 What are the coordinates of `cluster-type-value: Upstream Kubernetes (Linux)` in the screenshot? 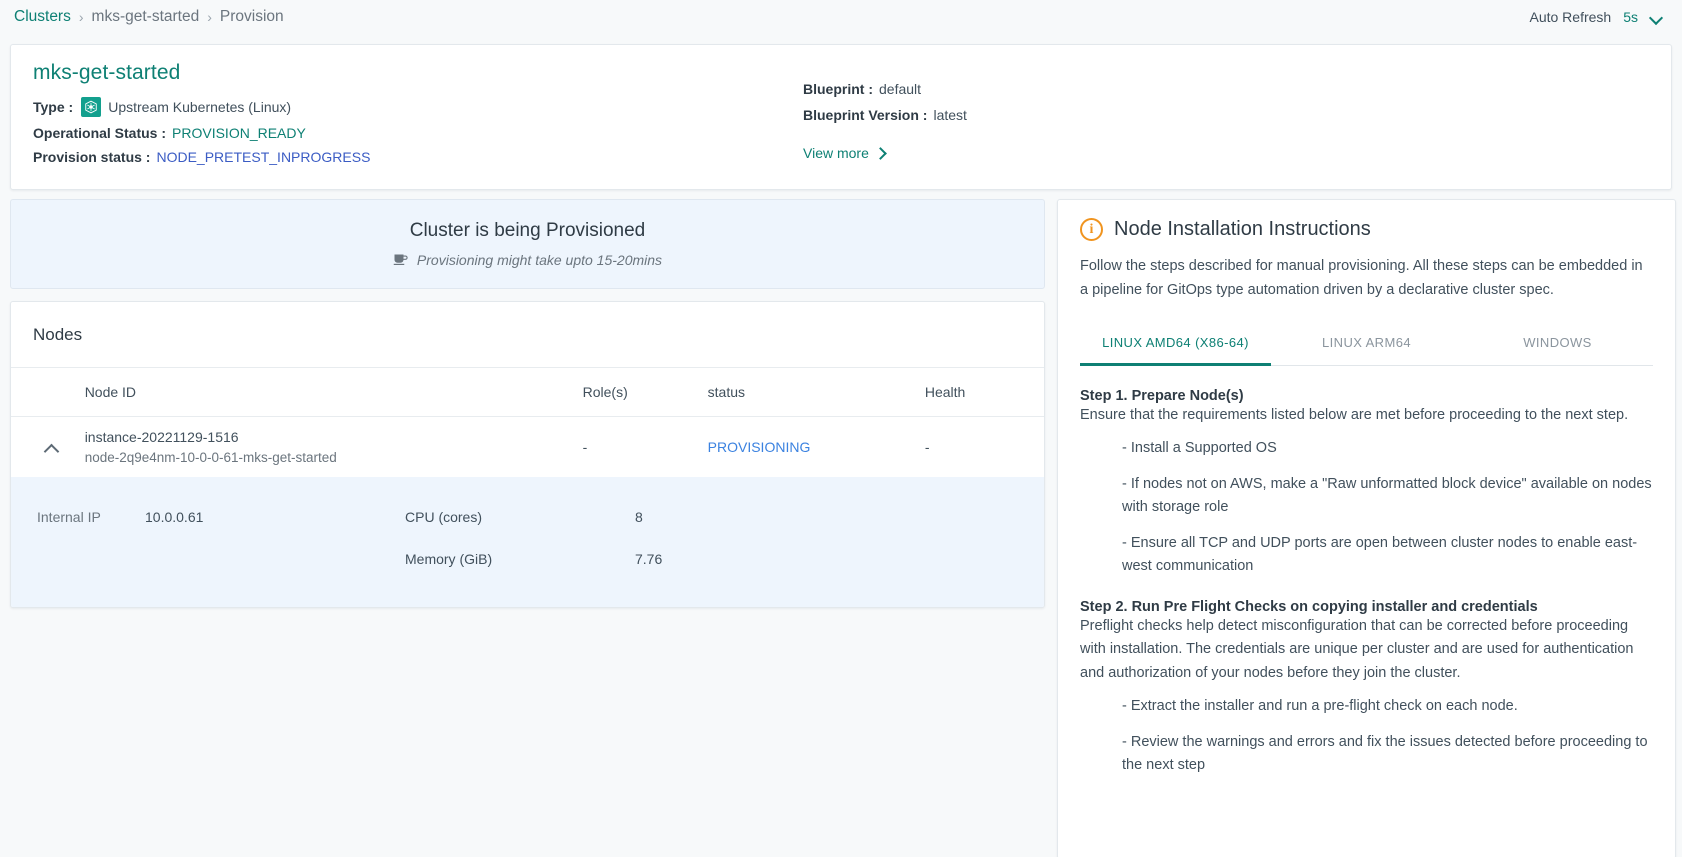 It's located at (200, 107).